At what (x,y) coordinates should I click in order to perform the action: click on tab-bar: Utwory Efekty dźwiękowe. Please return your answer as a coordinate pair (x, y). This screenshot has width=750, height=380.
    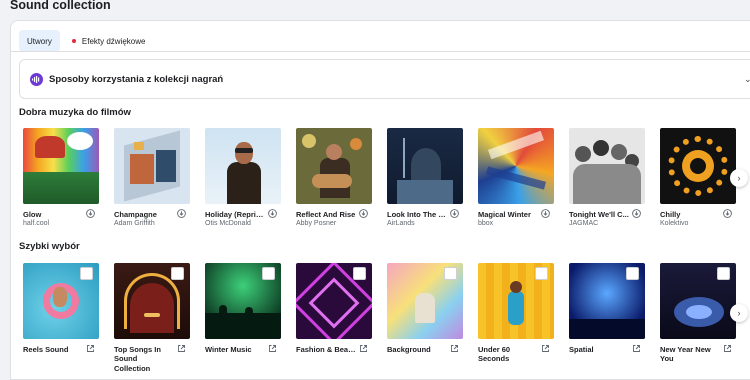
    Looking at the image, I should click on (86, 41).